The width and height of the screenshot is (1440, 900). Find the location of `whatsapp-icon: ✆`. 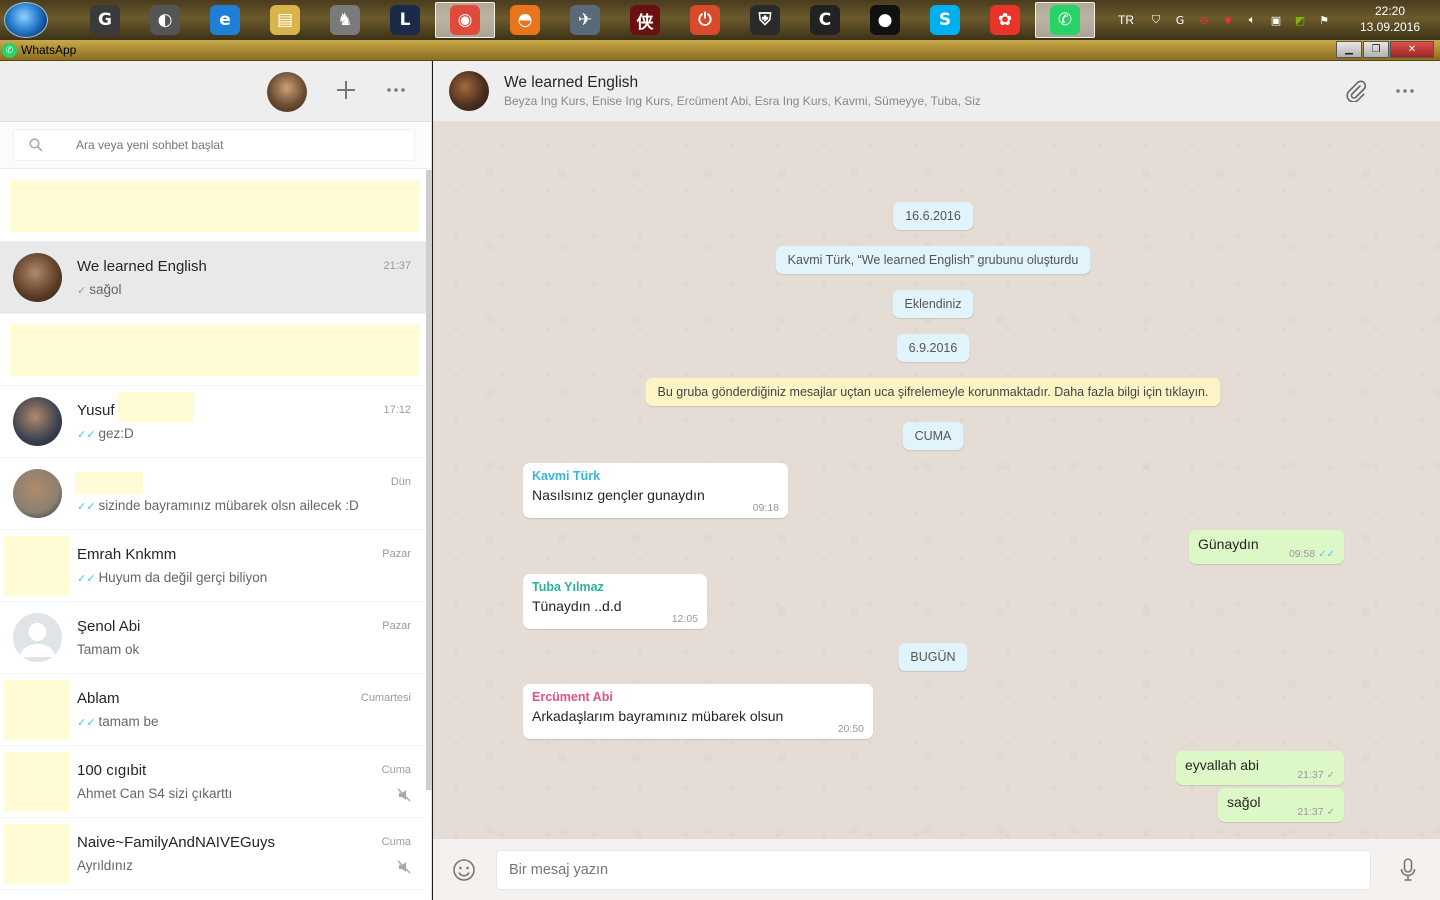

whatsapp-icon: ✆ is located at coordinates (1065, 20).